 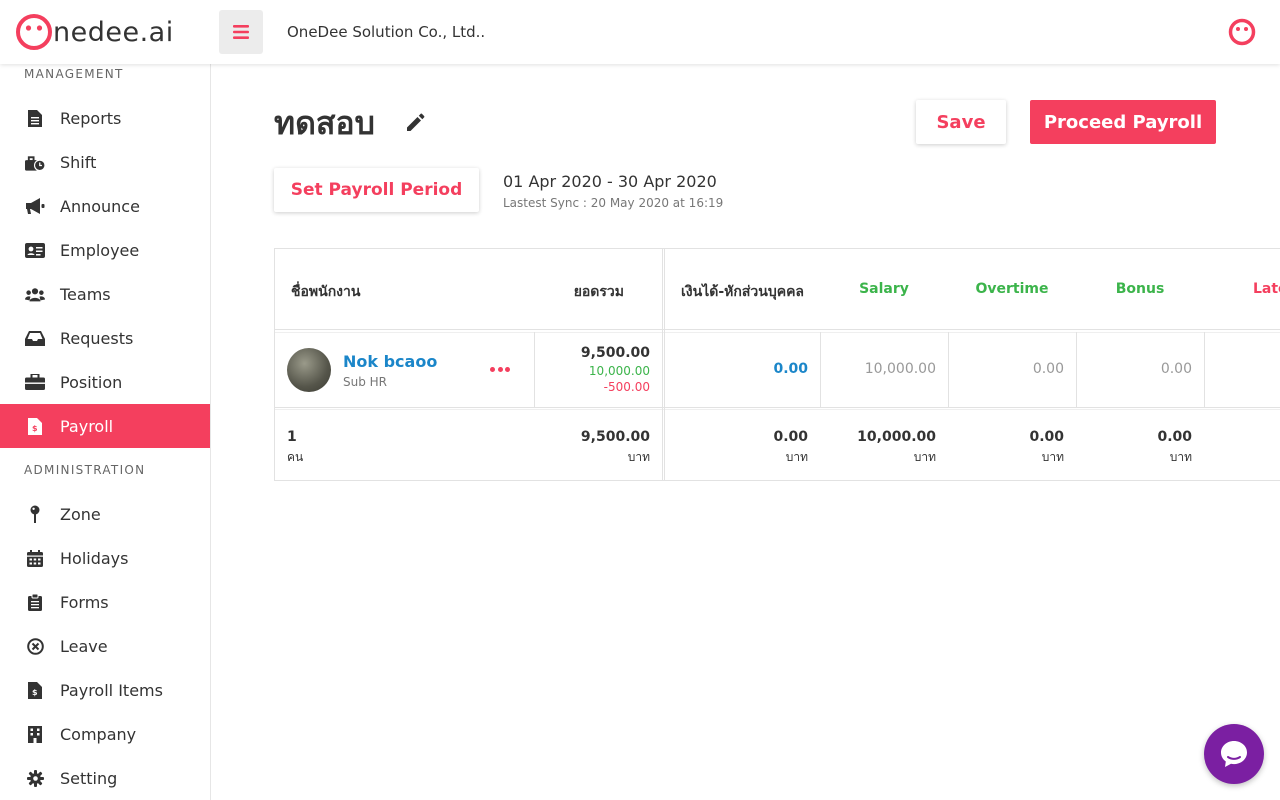 I want to click on table-border-header, so click(x=777, y=329).